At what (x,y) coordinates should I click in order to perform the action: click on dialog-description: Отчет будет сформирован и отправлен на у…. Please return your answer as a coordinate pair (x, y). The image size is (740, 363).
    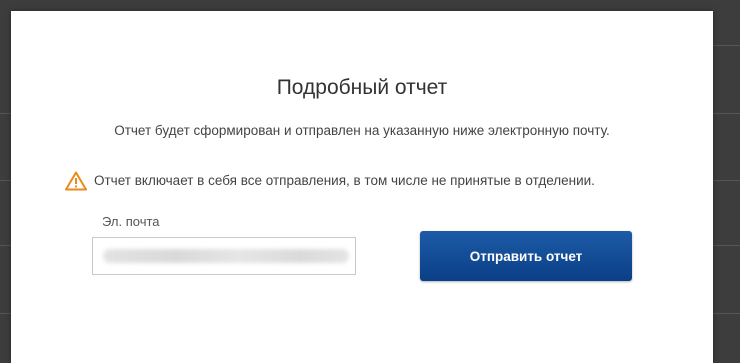
    Looking at the image, I should click on (362, 130).